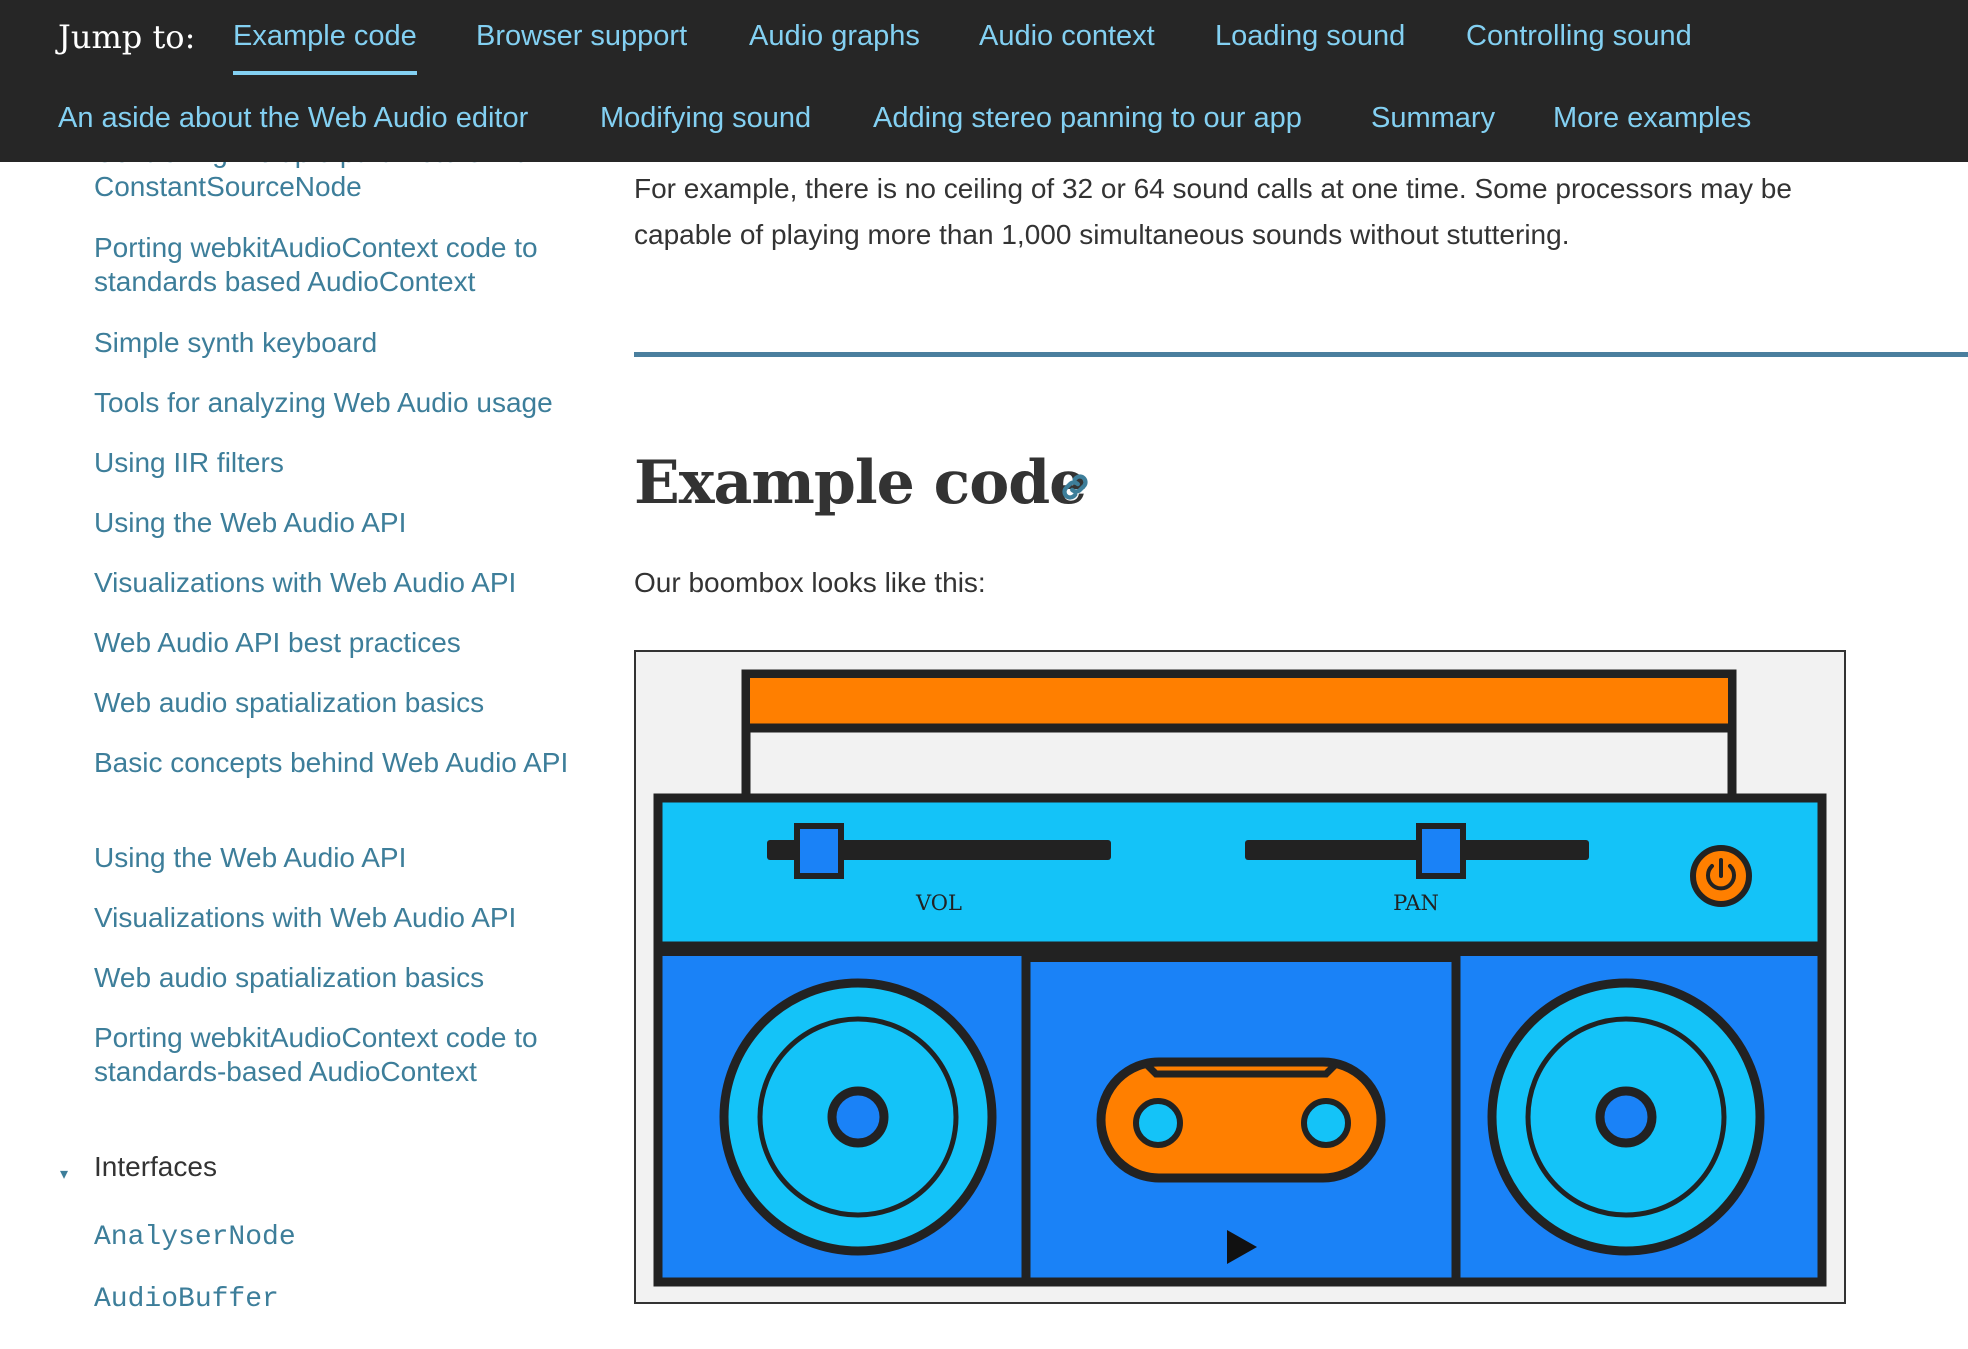 The width and height of the screenshot is (1968, 1349). What do you see at coordinates (155, 1167) in the screenshot?
I see `section-title-interfaces: Interfaces` at bounding box center [155, 1167].